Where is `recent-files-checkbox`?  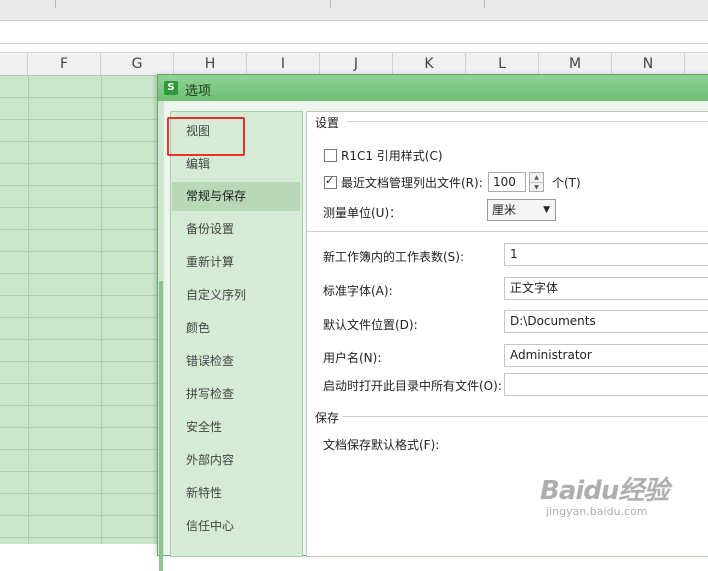 recent-files-checkbox is located at coordinates (330, 181).